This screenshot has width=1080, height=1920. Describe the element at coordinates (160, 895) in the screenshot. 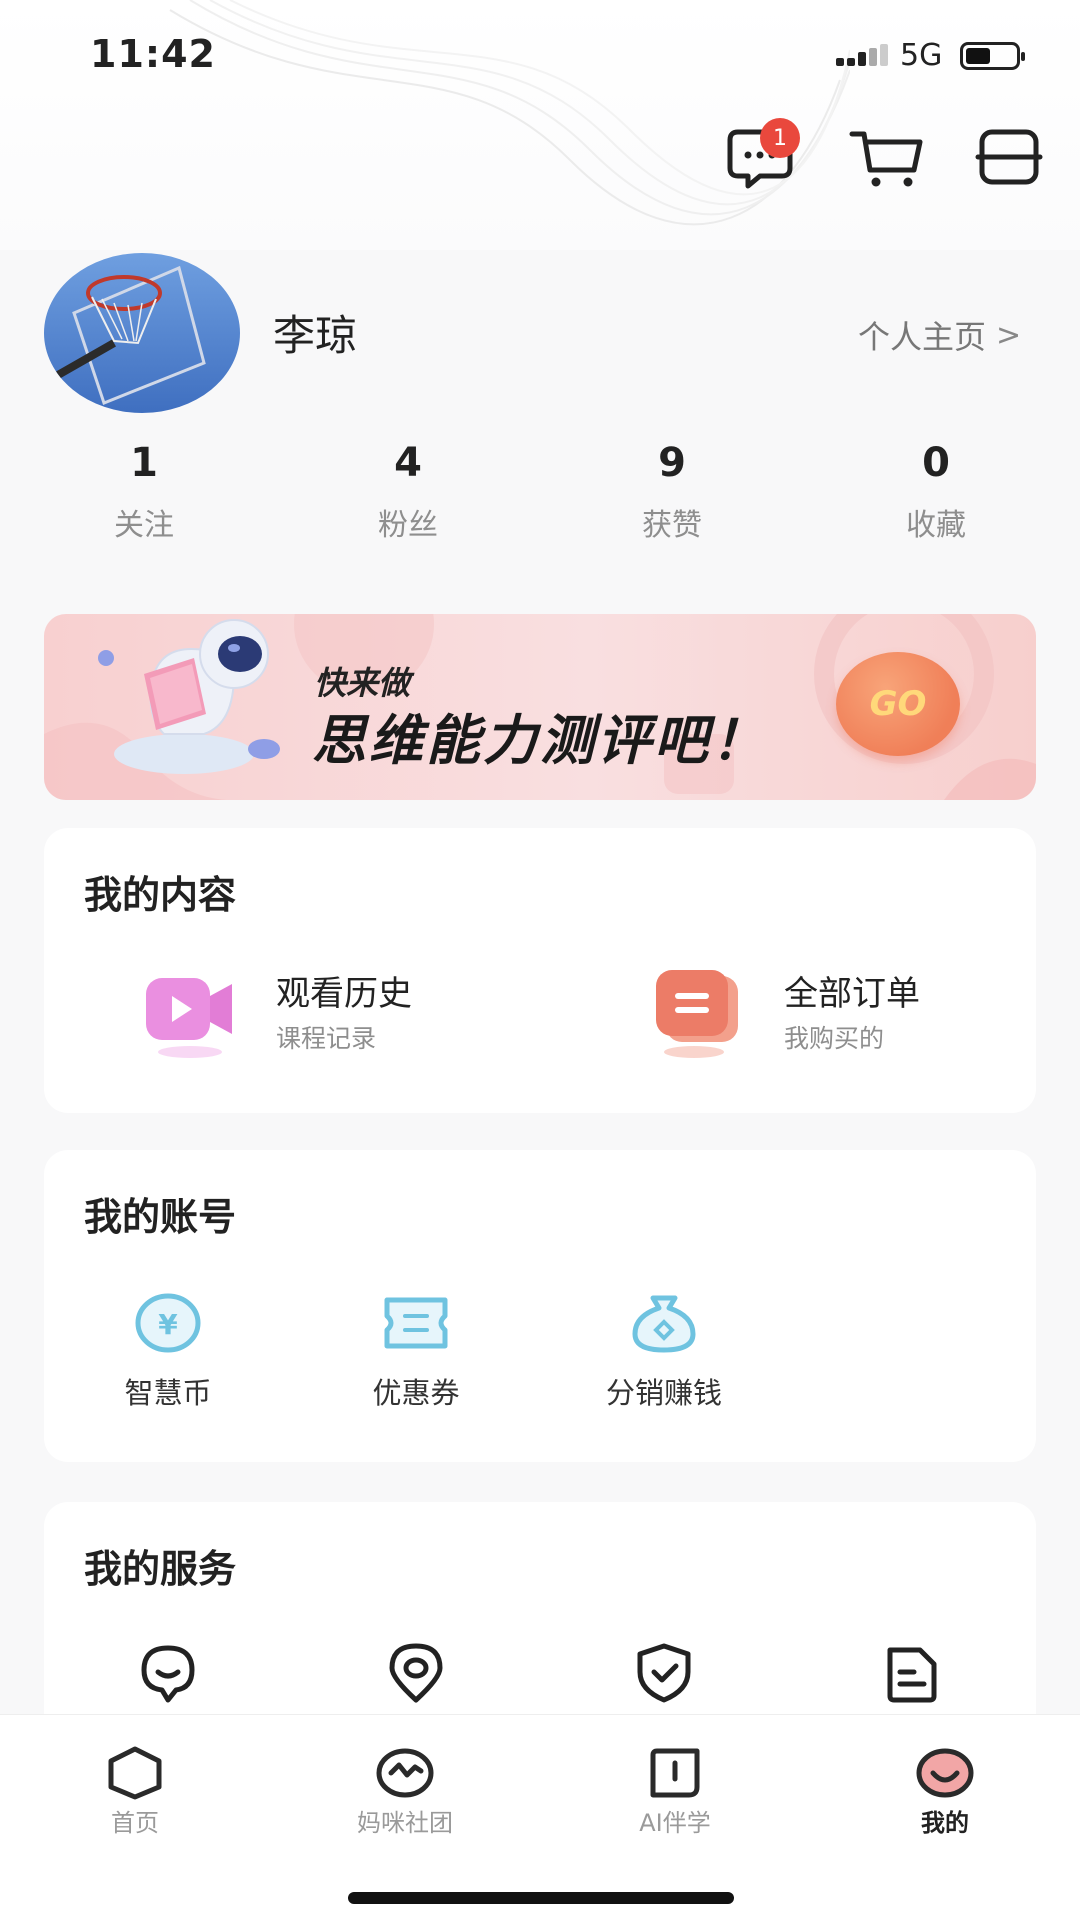

I see `my-content-title: 我的内容` at that location.